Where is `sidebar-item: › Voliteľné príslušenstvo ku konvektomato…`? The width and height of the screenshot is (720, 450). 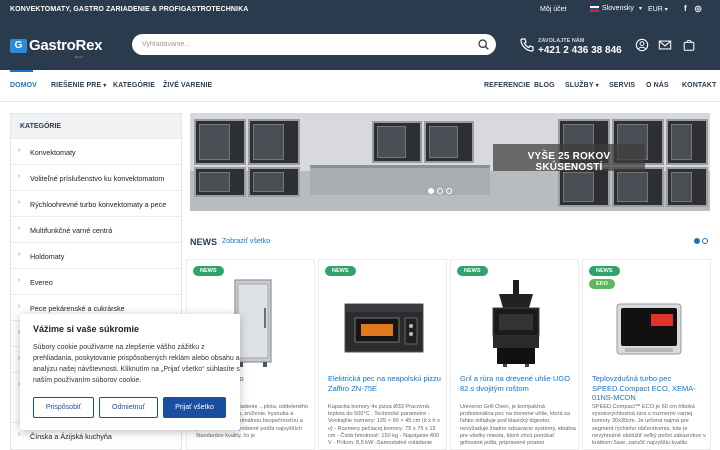 sidebar-item: › Voliteľné príslušenstvo ku konvektomato… is located at coordinates (96, 177).